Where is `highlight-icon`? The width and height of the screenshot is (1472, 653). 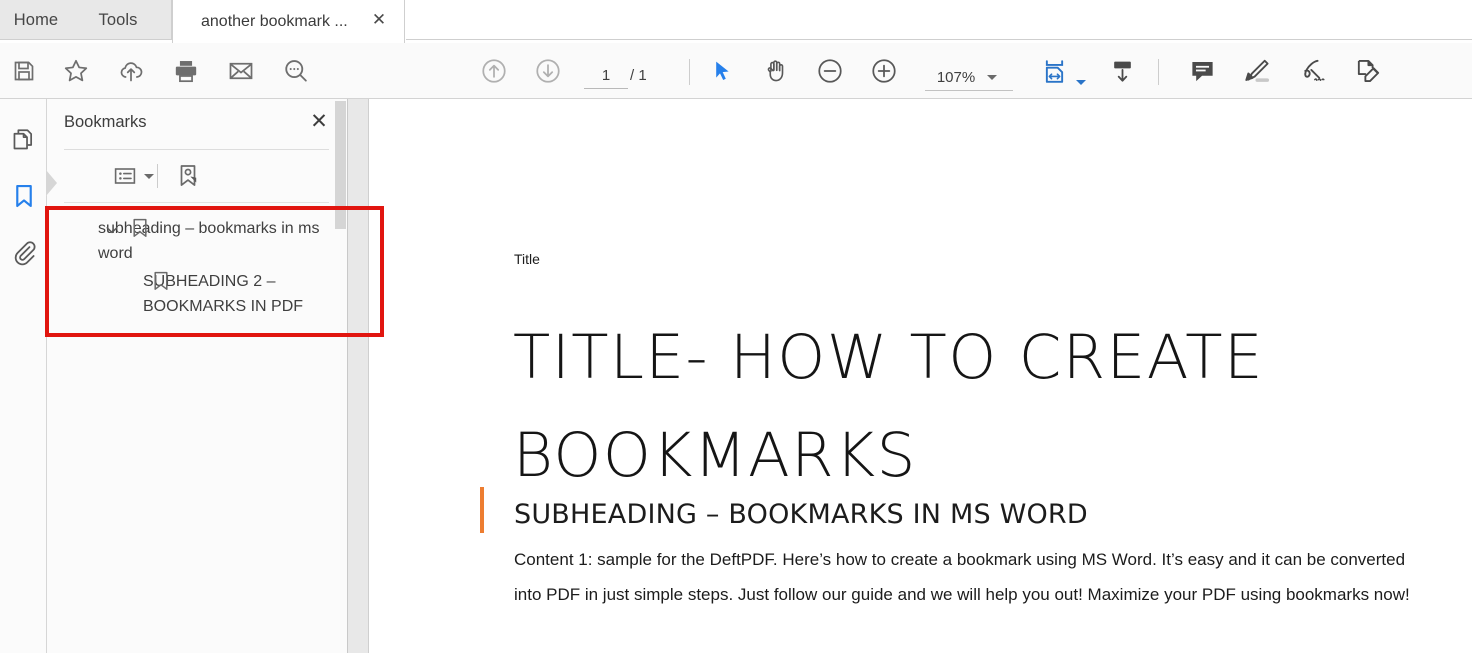 highlight-icon is located at coordinates (1257, 71).